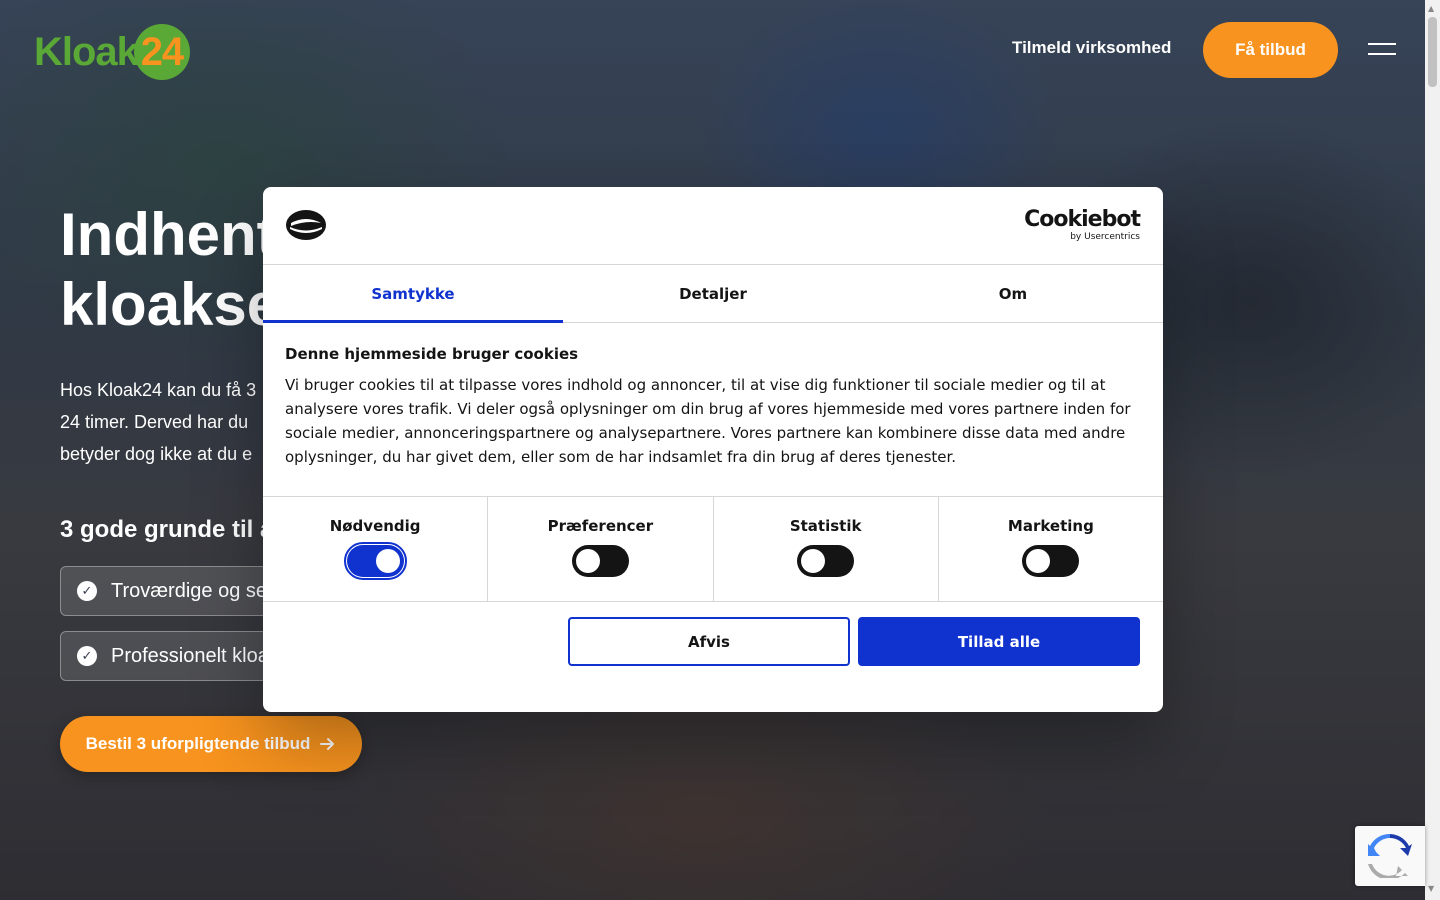  I want to click on logo-number: 24, so click(161, 52).